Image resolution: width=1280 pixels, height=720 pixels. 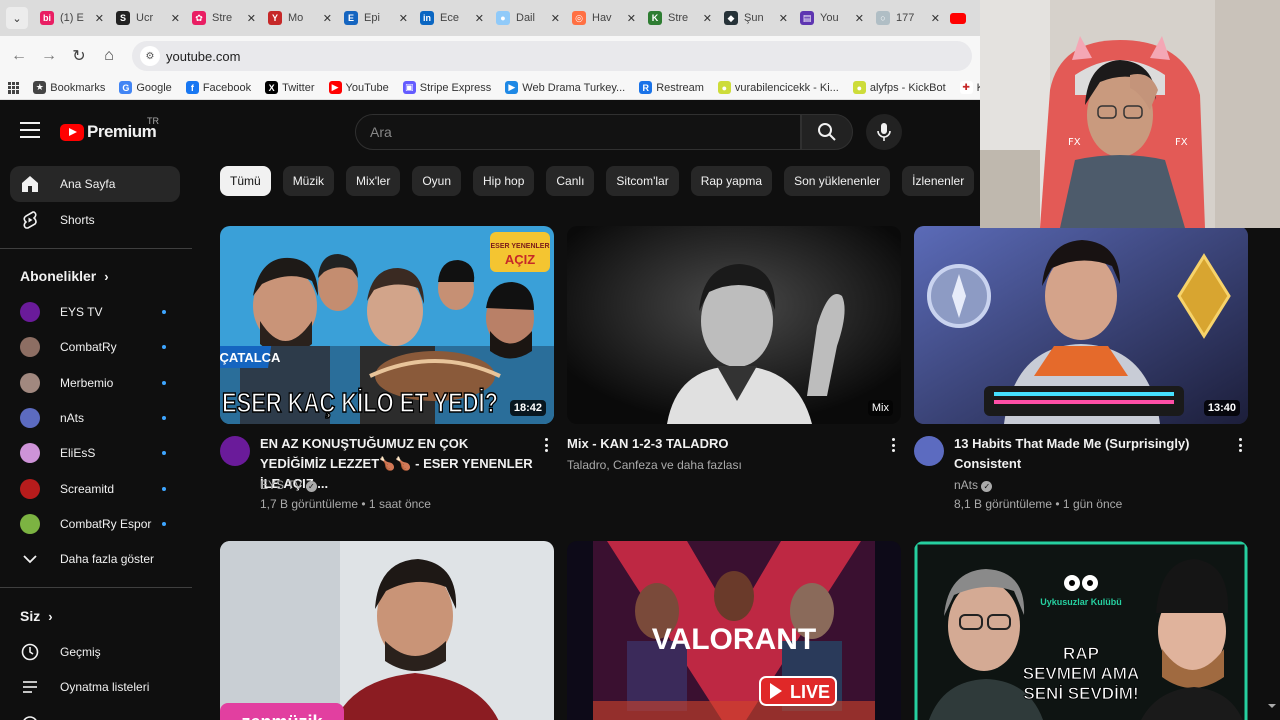 I want to click on menu-icon, so click(x=30, y=130).